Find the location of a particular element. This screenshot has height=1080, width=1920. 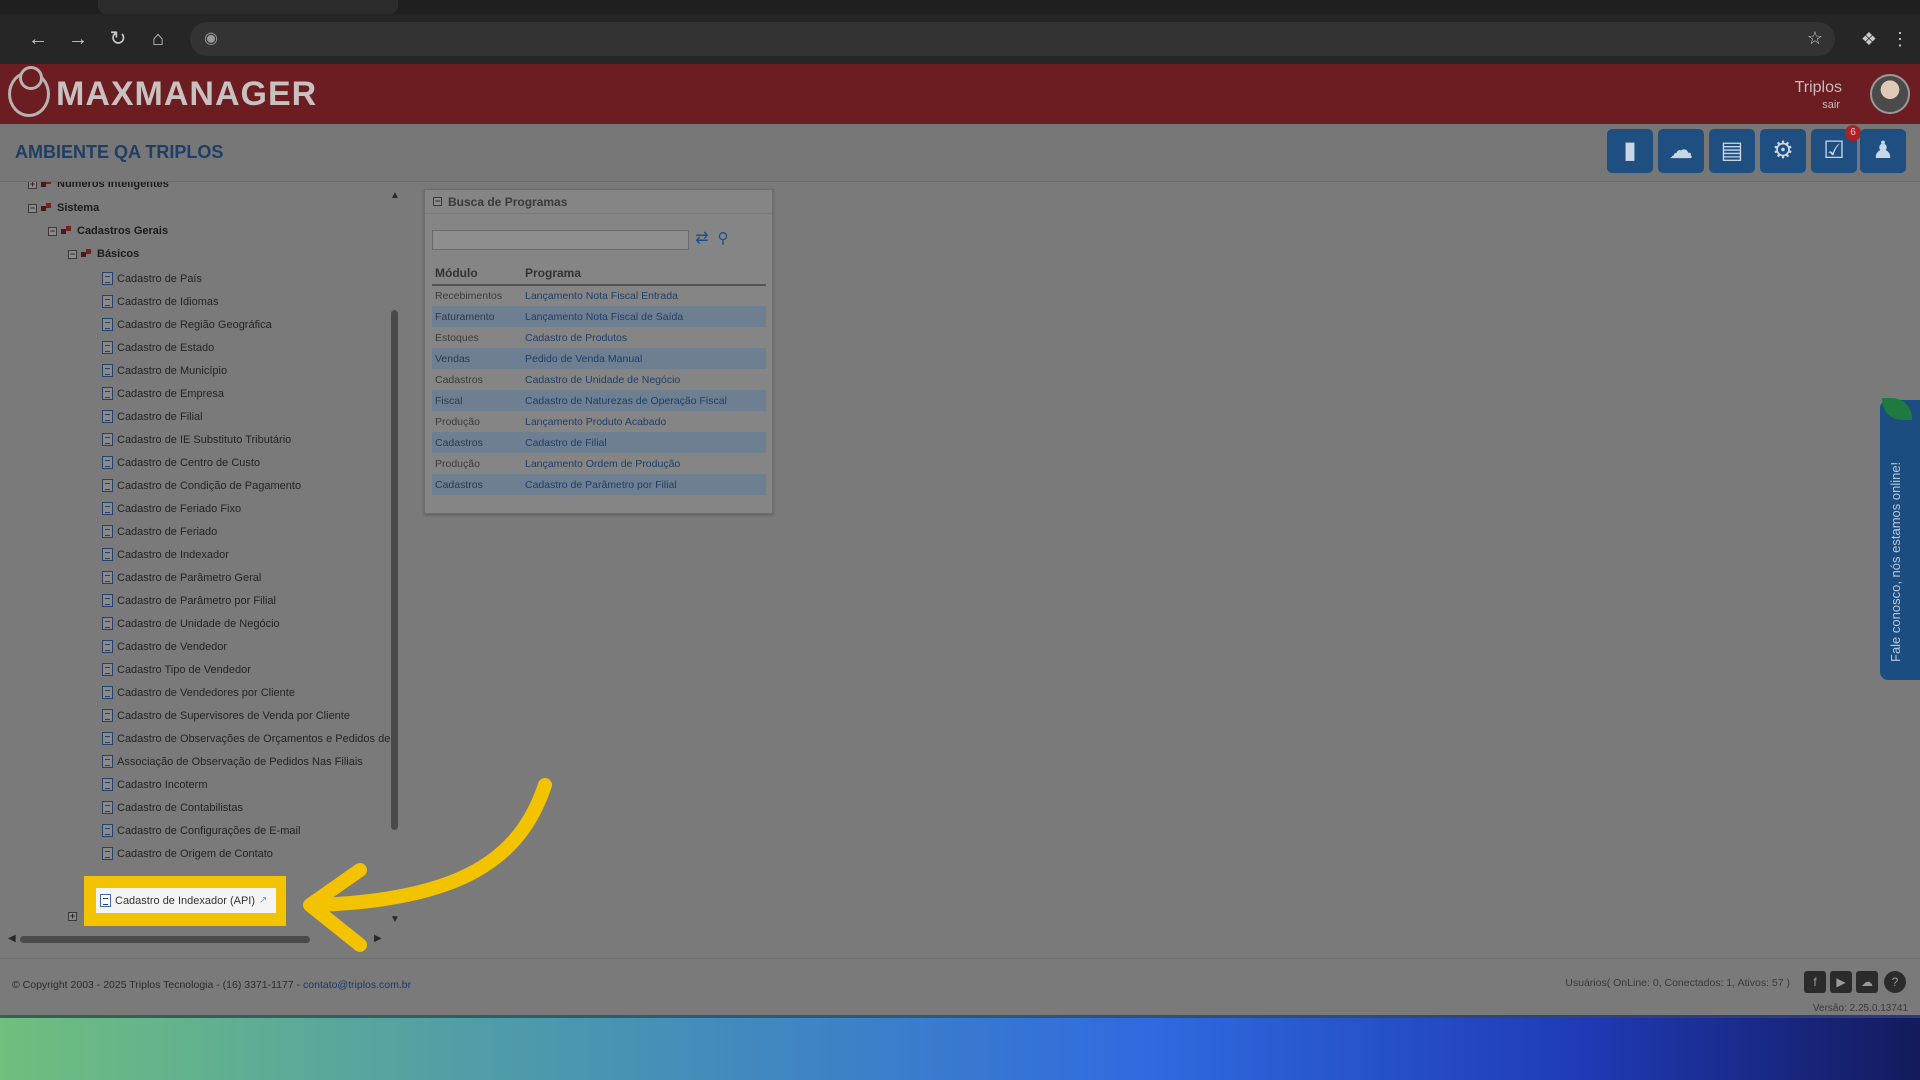

tree-item: Cadastro de Unidade de Negócio is located at coordinates (191, 623).